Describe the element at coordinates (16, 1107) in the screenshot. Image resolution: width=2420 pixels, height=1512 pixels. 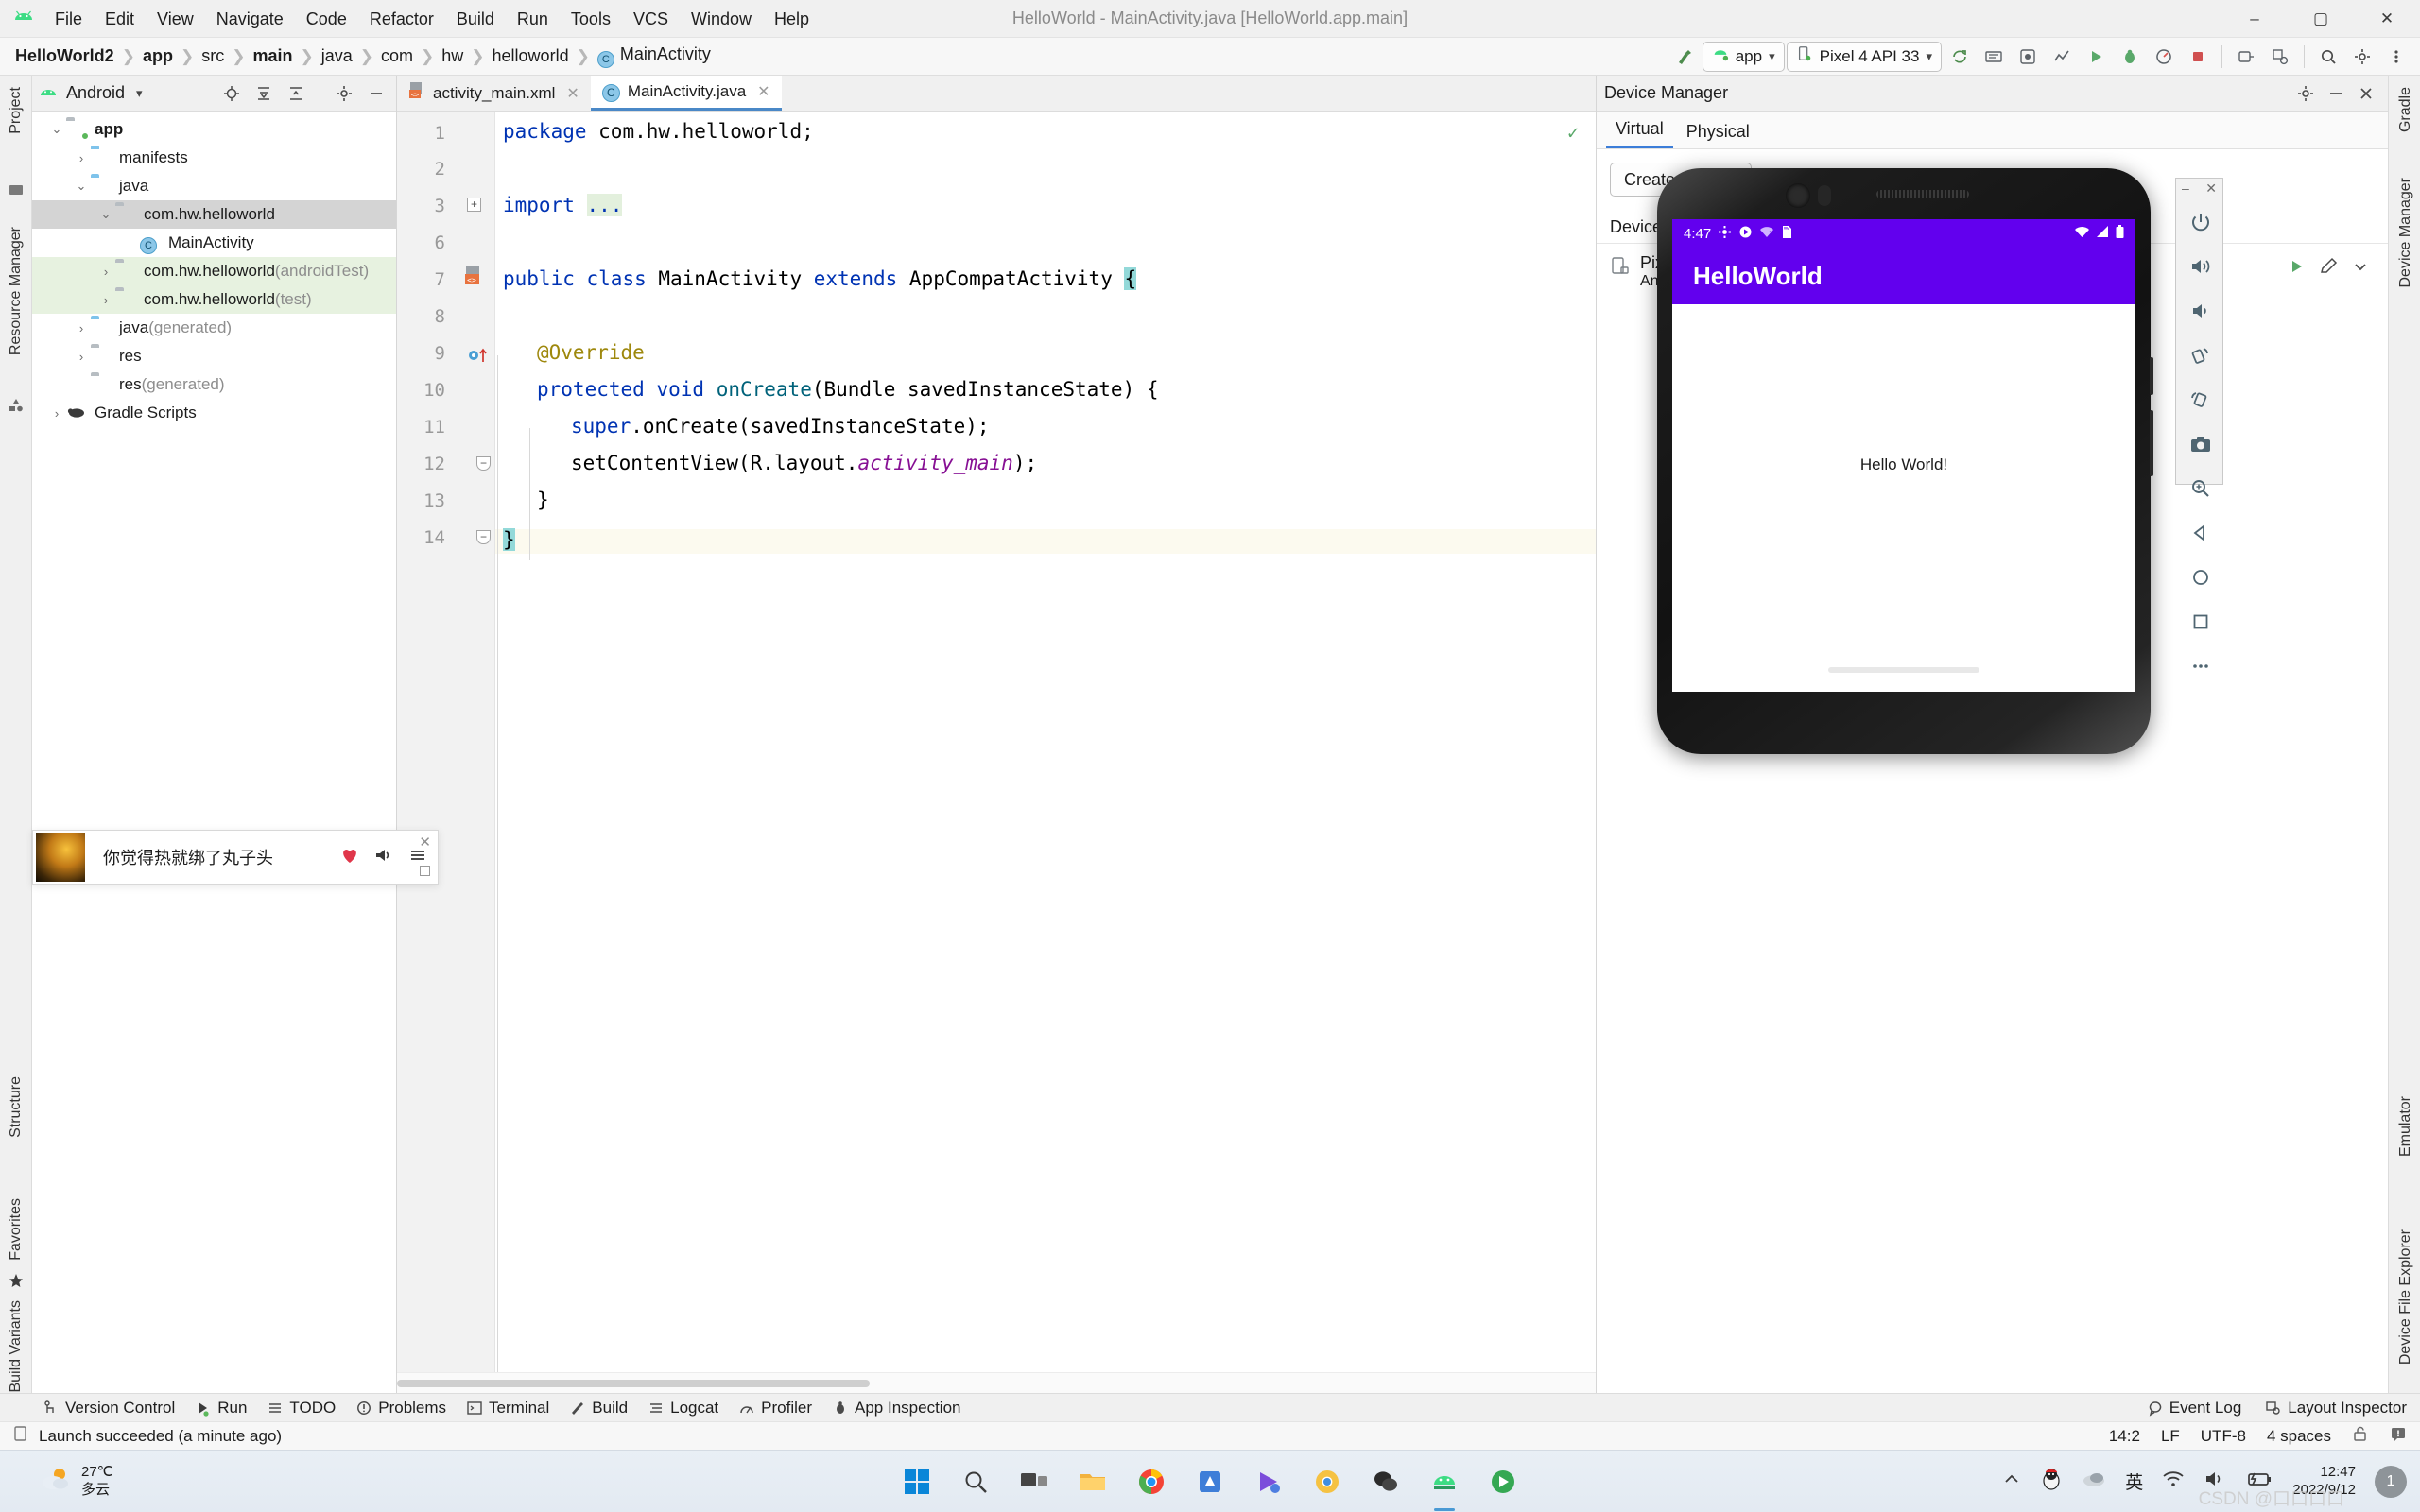
I see `sidebar-item-structure: Structure` at that location.